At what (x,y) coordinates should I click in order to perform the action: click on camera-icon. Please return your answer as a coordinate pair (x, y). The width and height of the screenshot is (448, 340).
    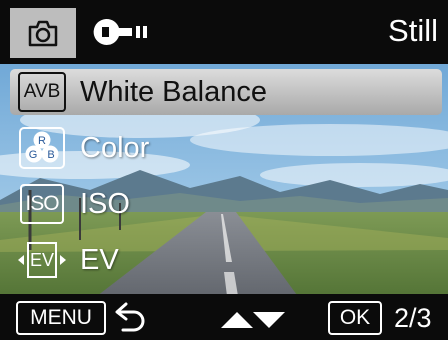
    Looking at the image, I should click on (43, 33).